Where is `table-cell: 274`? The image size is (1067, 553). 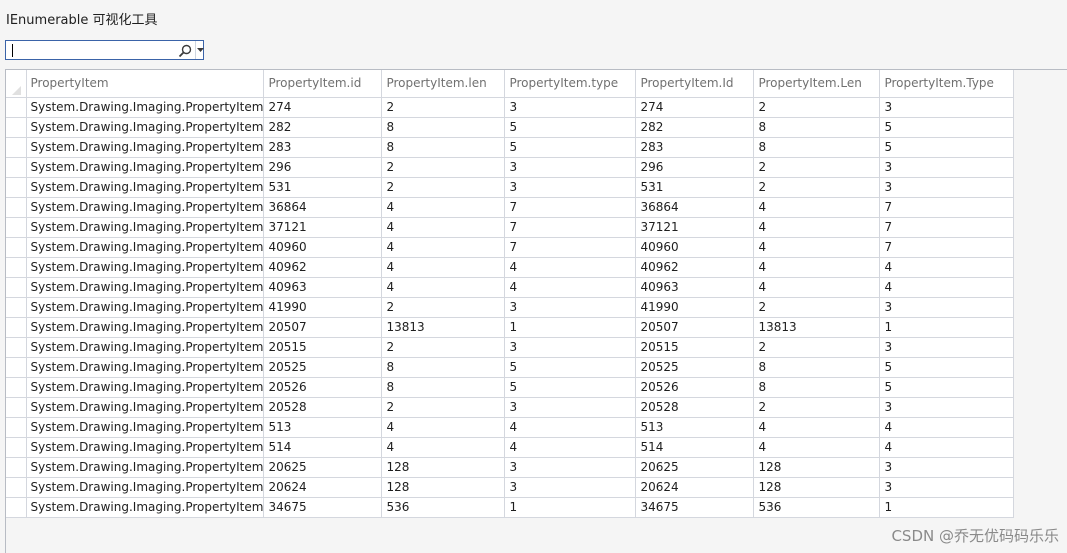 table-cell: 274 is located at coordinates (695, 107).